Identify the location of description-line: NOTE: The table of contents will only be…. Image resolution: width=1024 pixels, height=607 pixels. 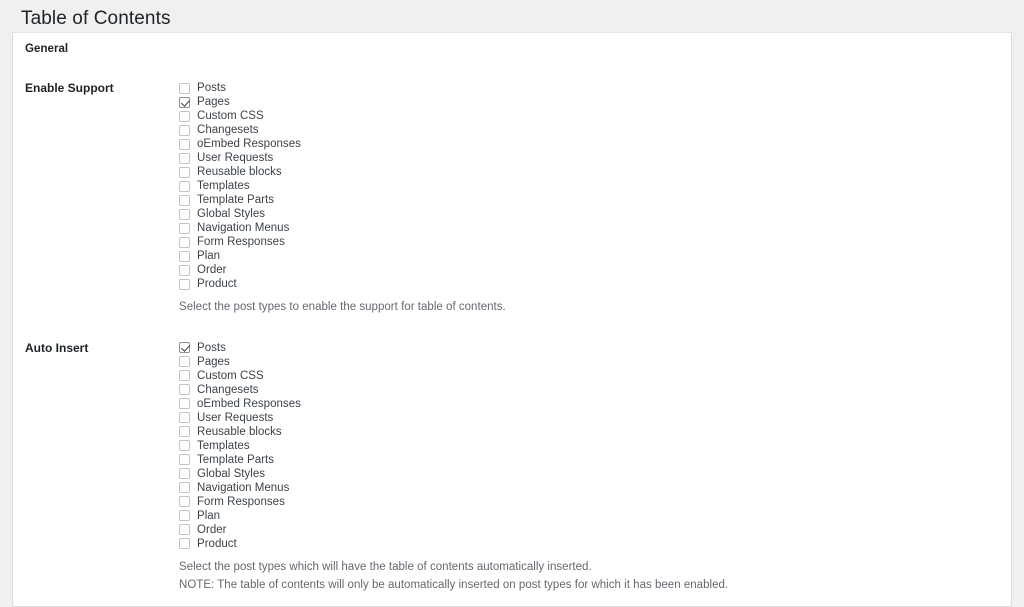
(454, 584).